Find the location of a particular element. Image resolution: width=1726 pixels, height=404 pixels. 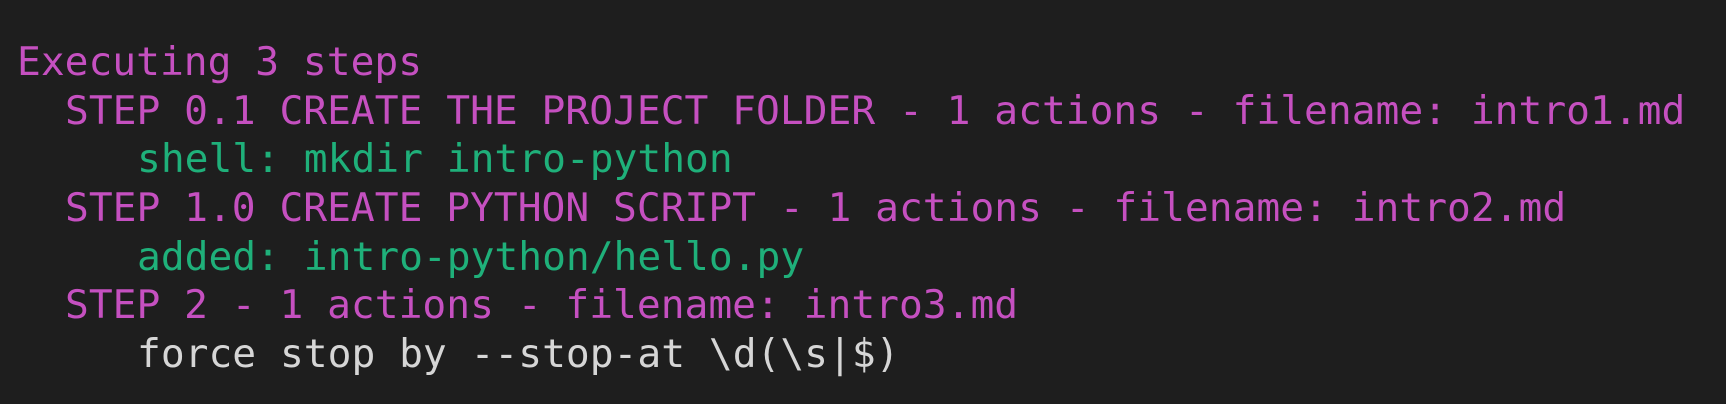

step-action: added: intro-python/hello.py is located at coordinates (471, 256).